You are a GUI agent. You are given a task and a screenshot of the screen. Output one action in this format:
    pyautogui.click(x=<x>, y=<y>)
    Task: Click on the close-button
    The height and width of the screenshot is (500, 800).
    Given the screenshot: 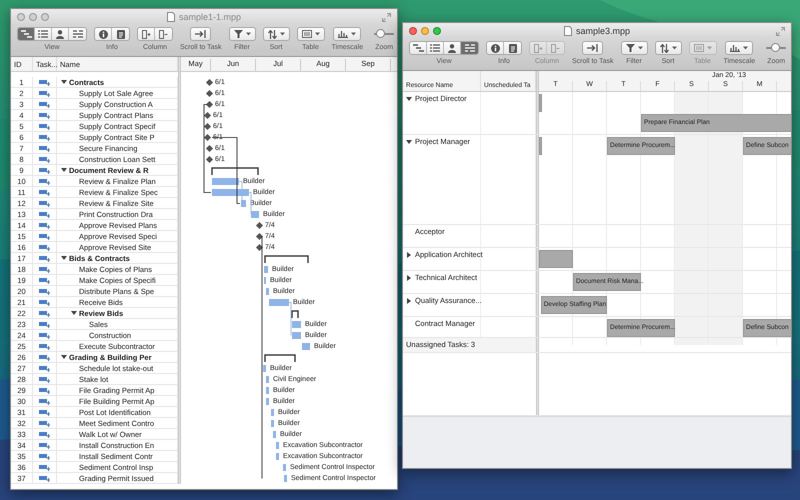 What is the action you would take?
    pyautogui.click(x=413, y=31)
    